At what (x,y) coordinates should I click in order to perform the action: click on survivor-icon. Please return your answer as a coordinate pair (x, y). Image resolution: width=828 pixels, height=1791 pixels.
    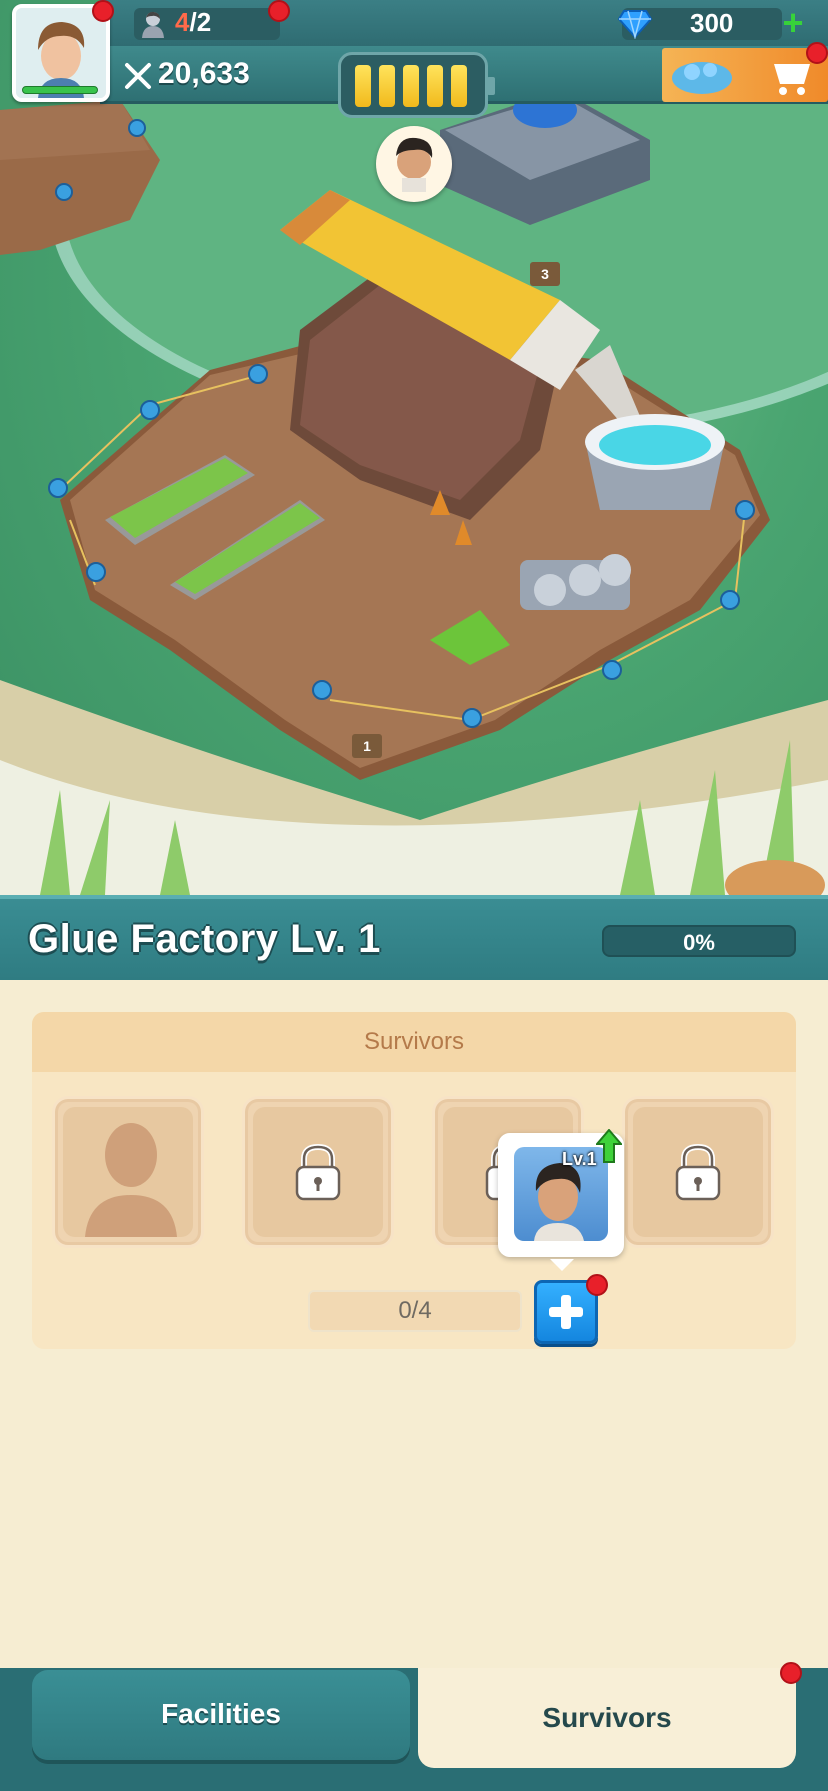
    Looking at the image, I should click on (153, 24).